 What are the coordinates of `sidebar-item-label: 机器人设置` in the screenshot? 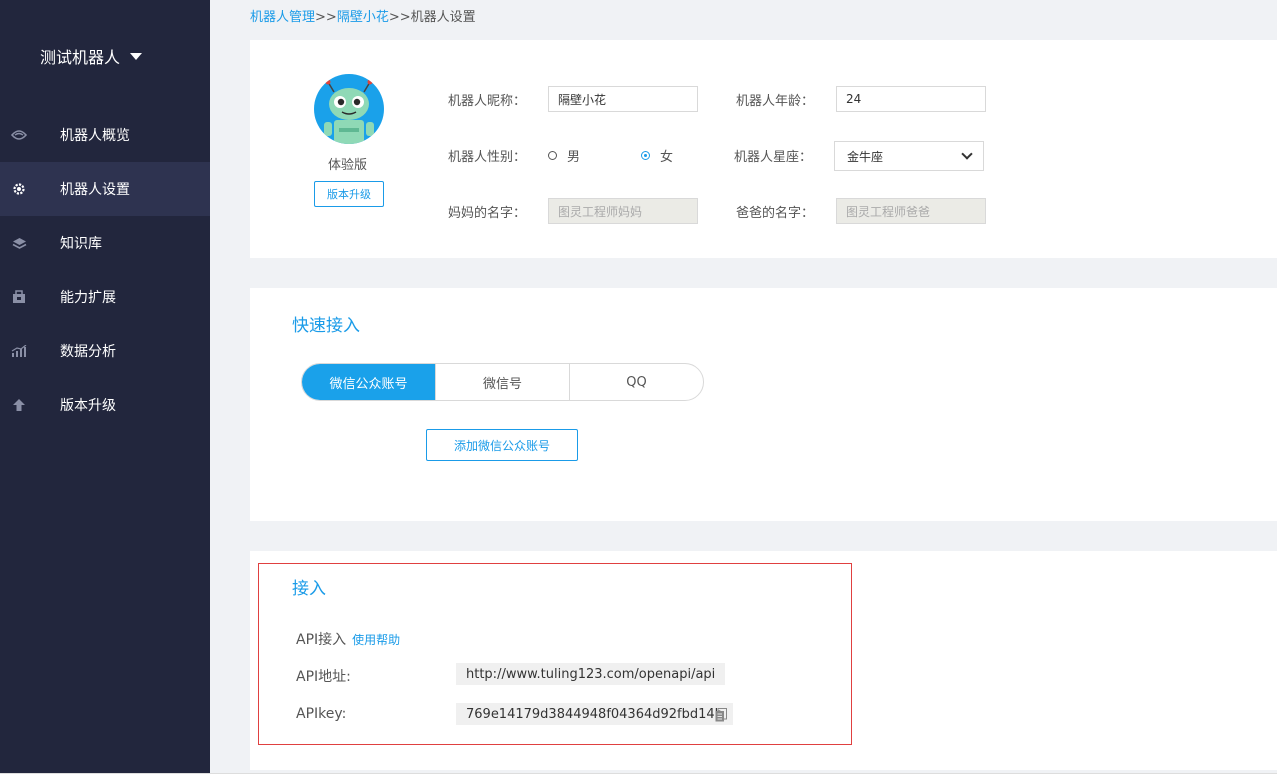 It's located at (95, 190).